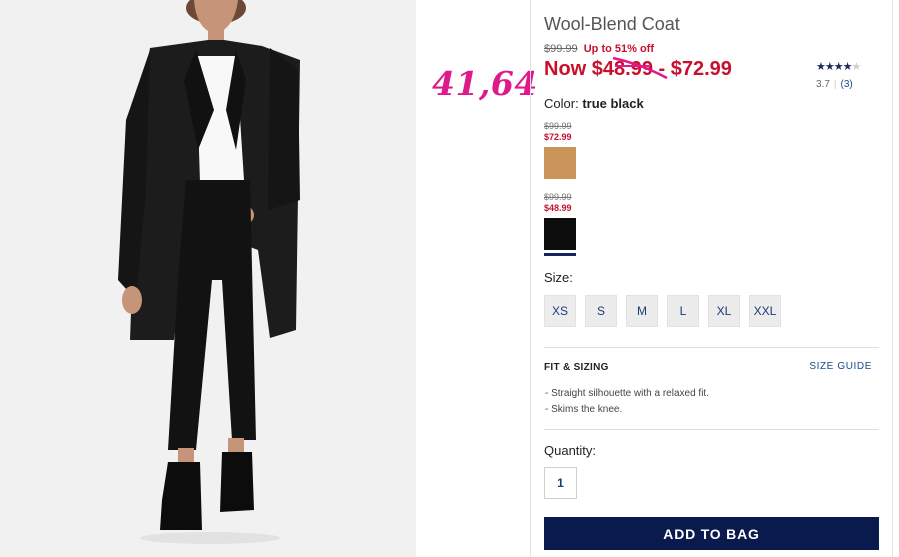 The height and width of the screenshot is (557, 899). I want to click on size-xxl-button: XXL, so click(765, 311).